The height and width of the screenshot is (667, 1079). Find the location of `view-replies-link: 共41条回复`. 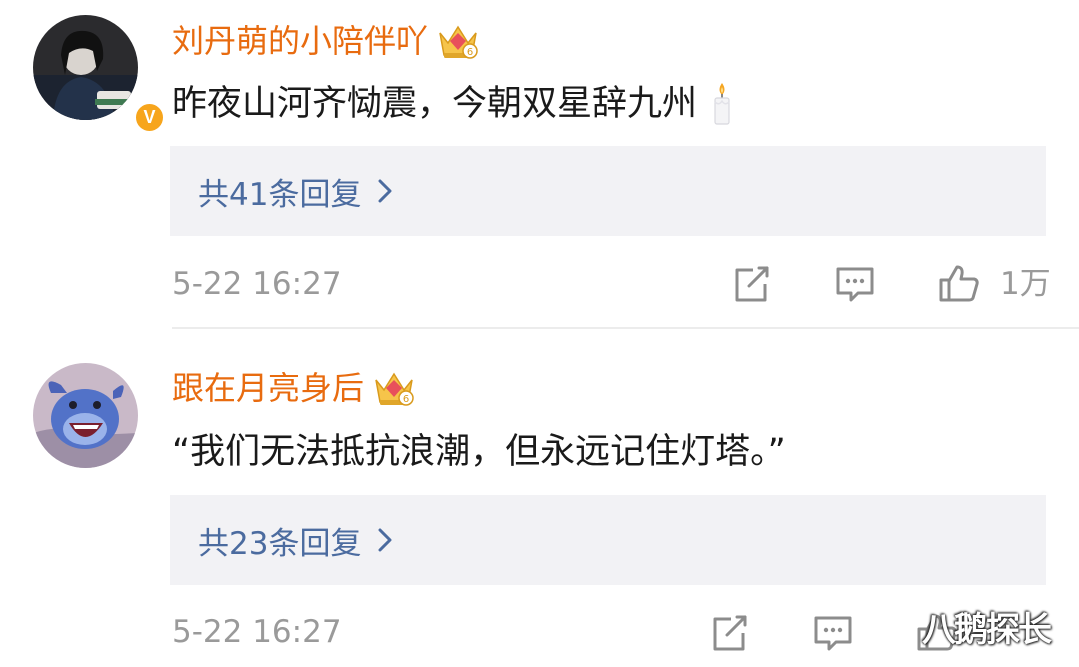

view-replies-link: 共41条回复 is located at coordinates (295, 191).